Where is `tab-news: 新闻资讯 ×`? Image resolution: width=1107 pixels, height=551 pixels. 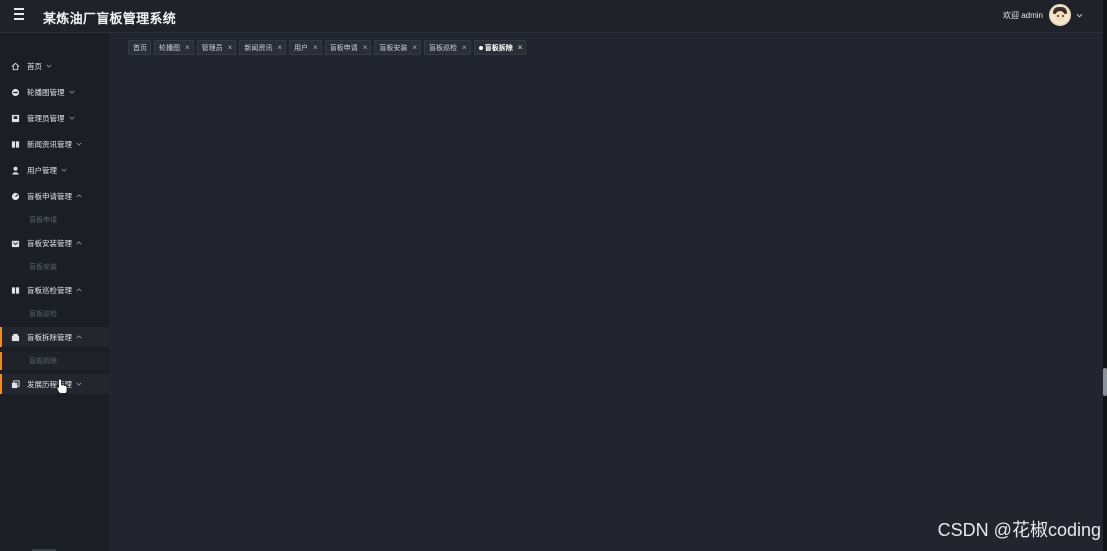 tab-news: 新闻资讯 × is located at coordinates (263, 47).